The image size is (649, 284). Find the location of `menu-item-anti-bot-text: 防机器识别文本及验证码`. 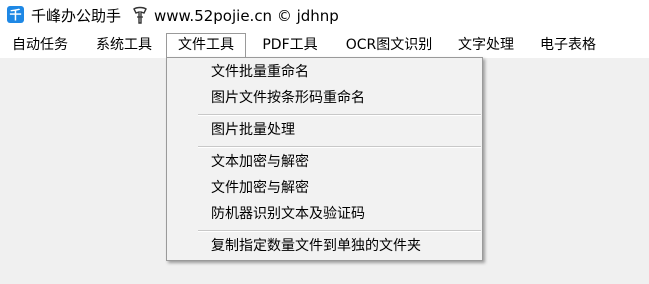

menu-item-anti-bot-text: 防机器识别文本及验证码 is located at coordinates (288, 214).